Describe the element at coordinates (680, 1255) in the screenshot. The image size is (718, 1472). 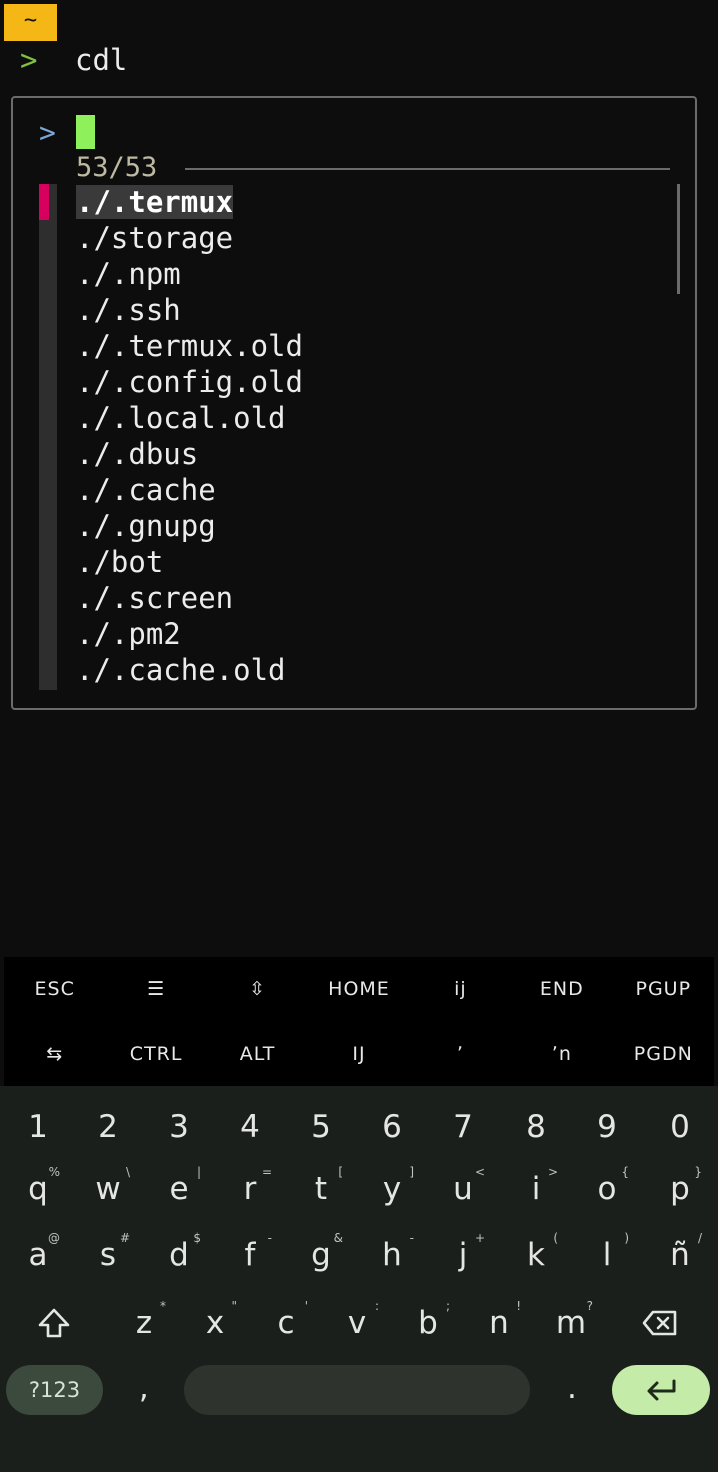
I see `key-n-tilde: ñ /` at that location.